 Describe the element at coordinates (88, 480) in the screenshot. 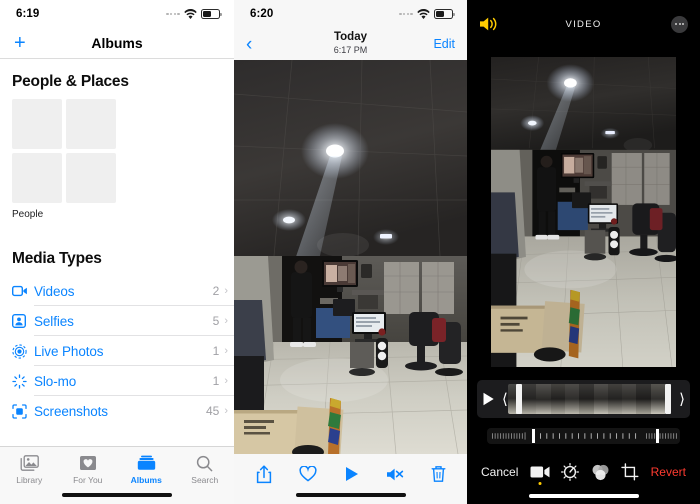

I see `tab-label: For You` at that location.